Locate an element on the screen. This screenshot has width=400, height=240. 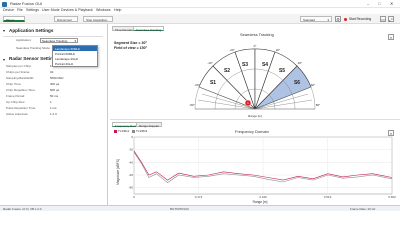
x-axis-label: Range [m] is located at coordinates (260, 202).